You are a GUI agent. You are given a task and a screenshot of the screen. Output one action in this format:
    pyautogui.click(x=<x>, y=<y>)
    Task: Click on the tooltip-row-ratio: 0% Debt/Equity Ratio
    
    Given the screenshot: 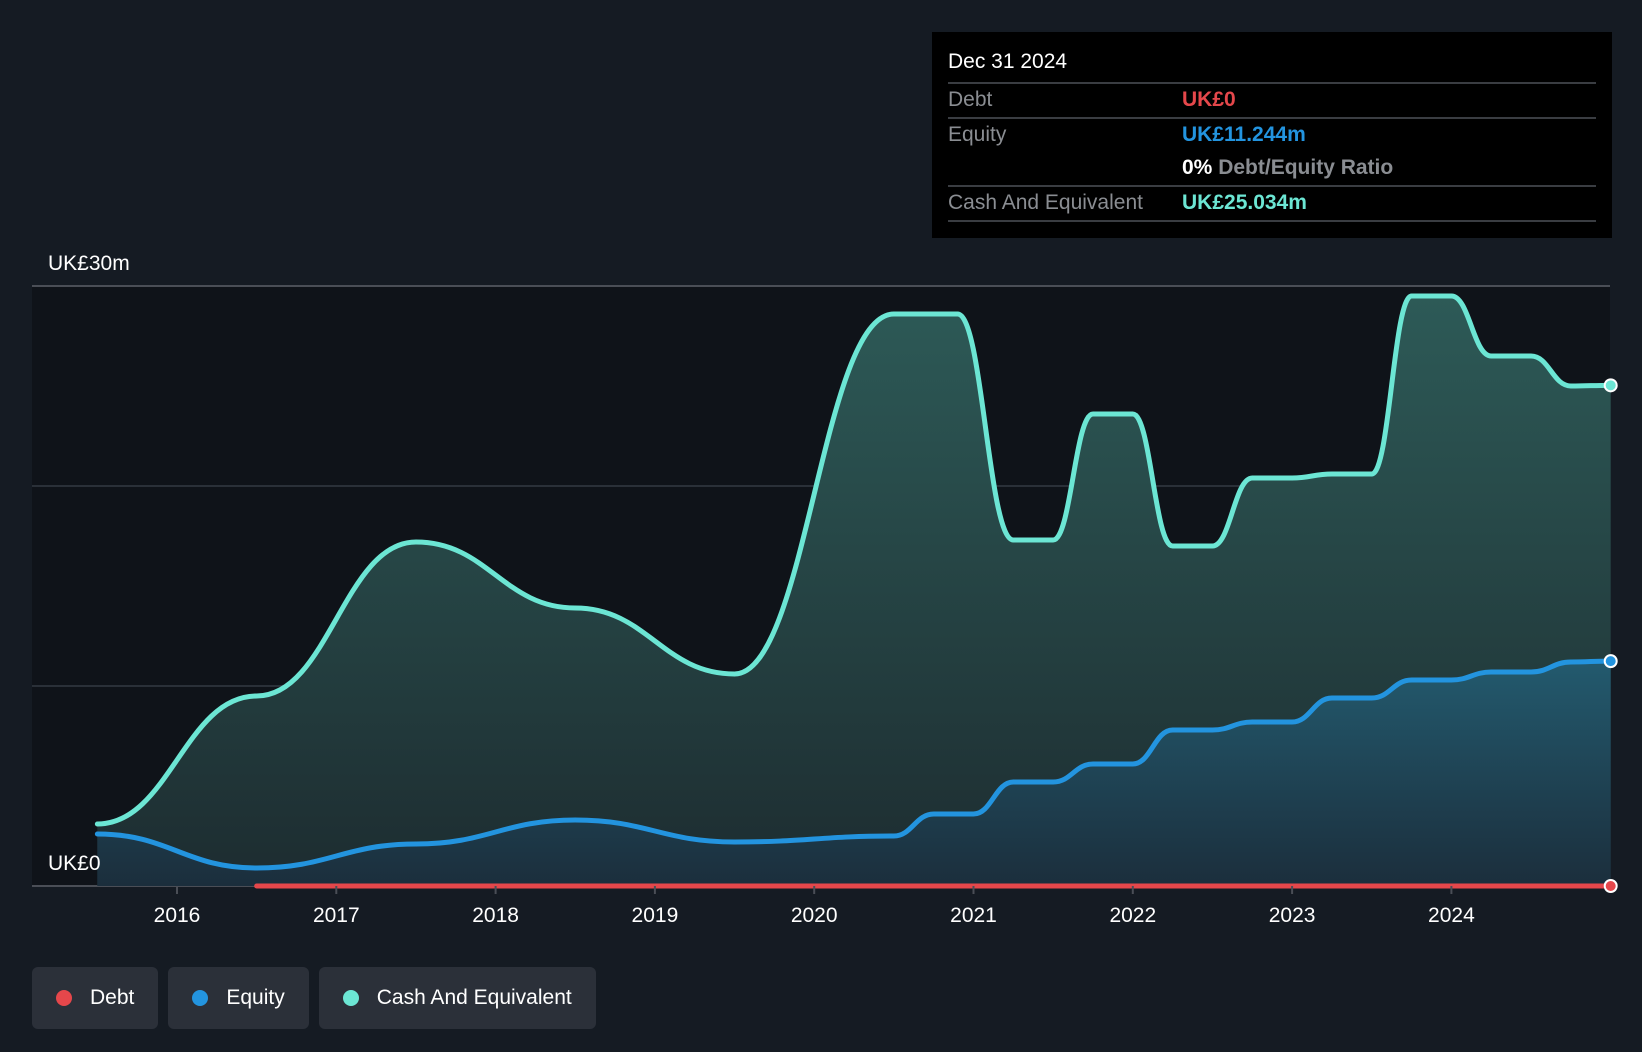 What is the action you would take?
    pyautogui.click(x=1272, y=168)
    